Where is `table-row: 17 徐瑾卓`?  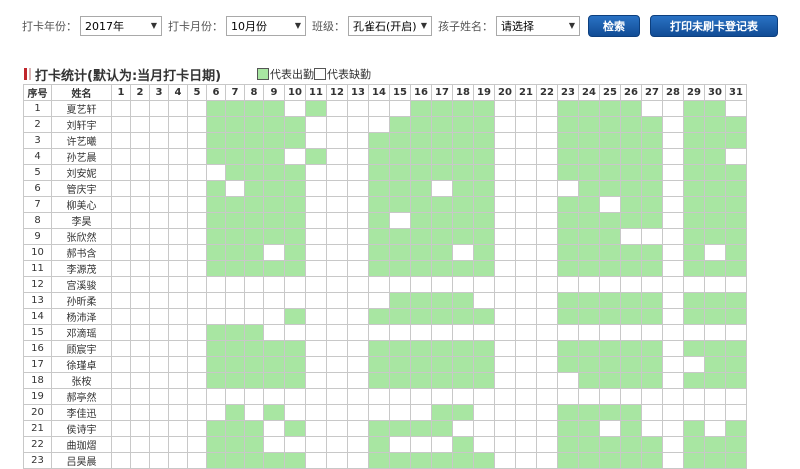
table-row: 17 徐瑾卓 is located at coordinates (385, 364).